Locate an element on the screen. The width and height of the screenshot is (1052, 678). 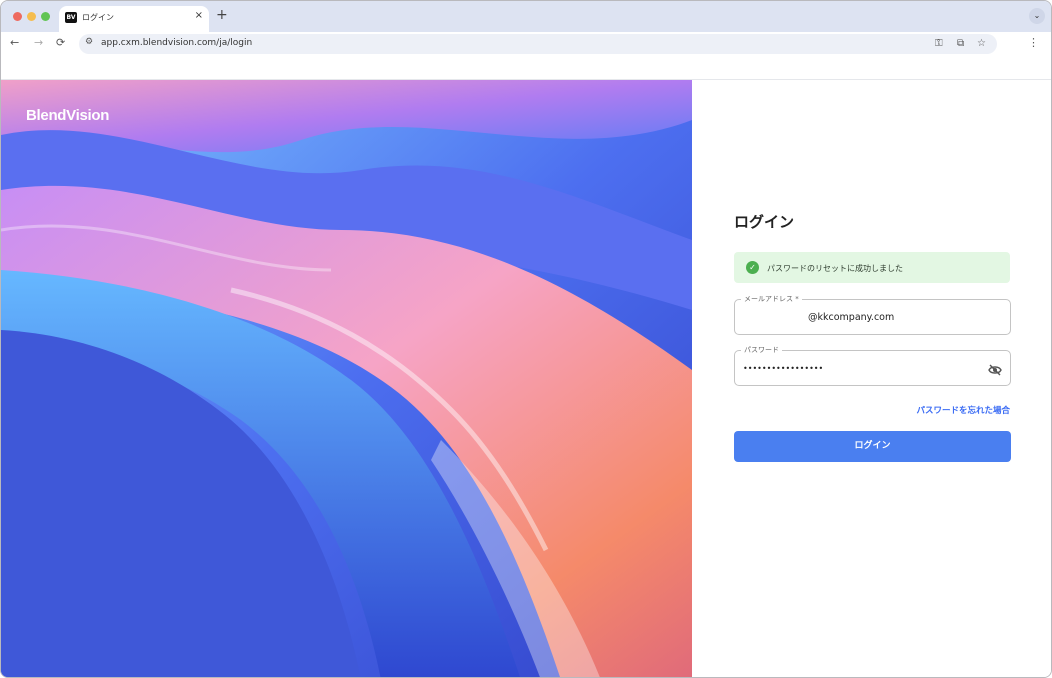
password-value: ••••••••••••••••• is located at coordinates (783, 368).